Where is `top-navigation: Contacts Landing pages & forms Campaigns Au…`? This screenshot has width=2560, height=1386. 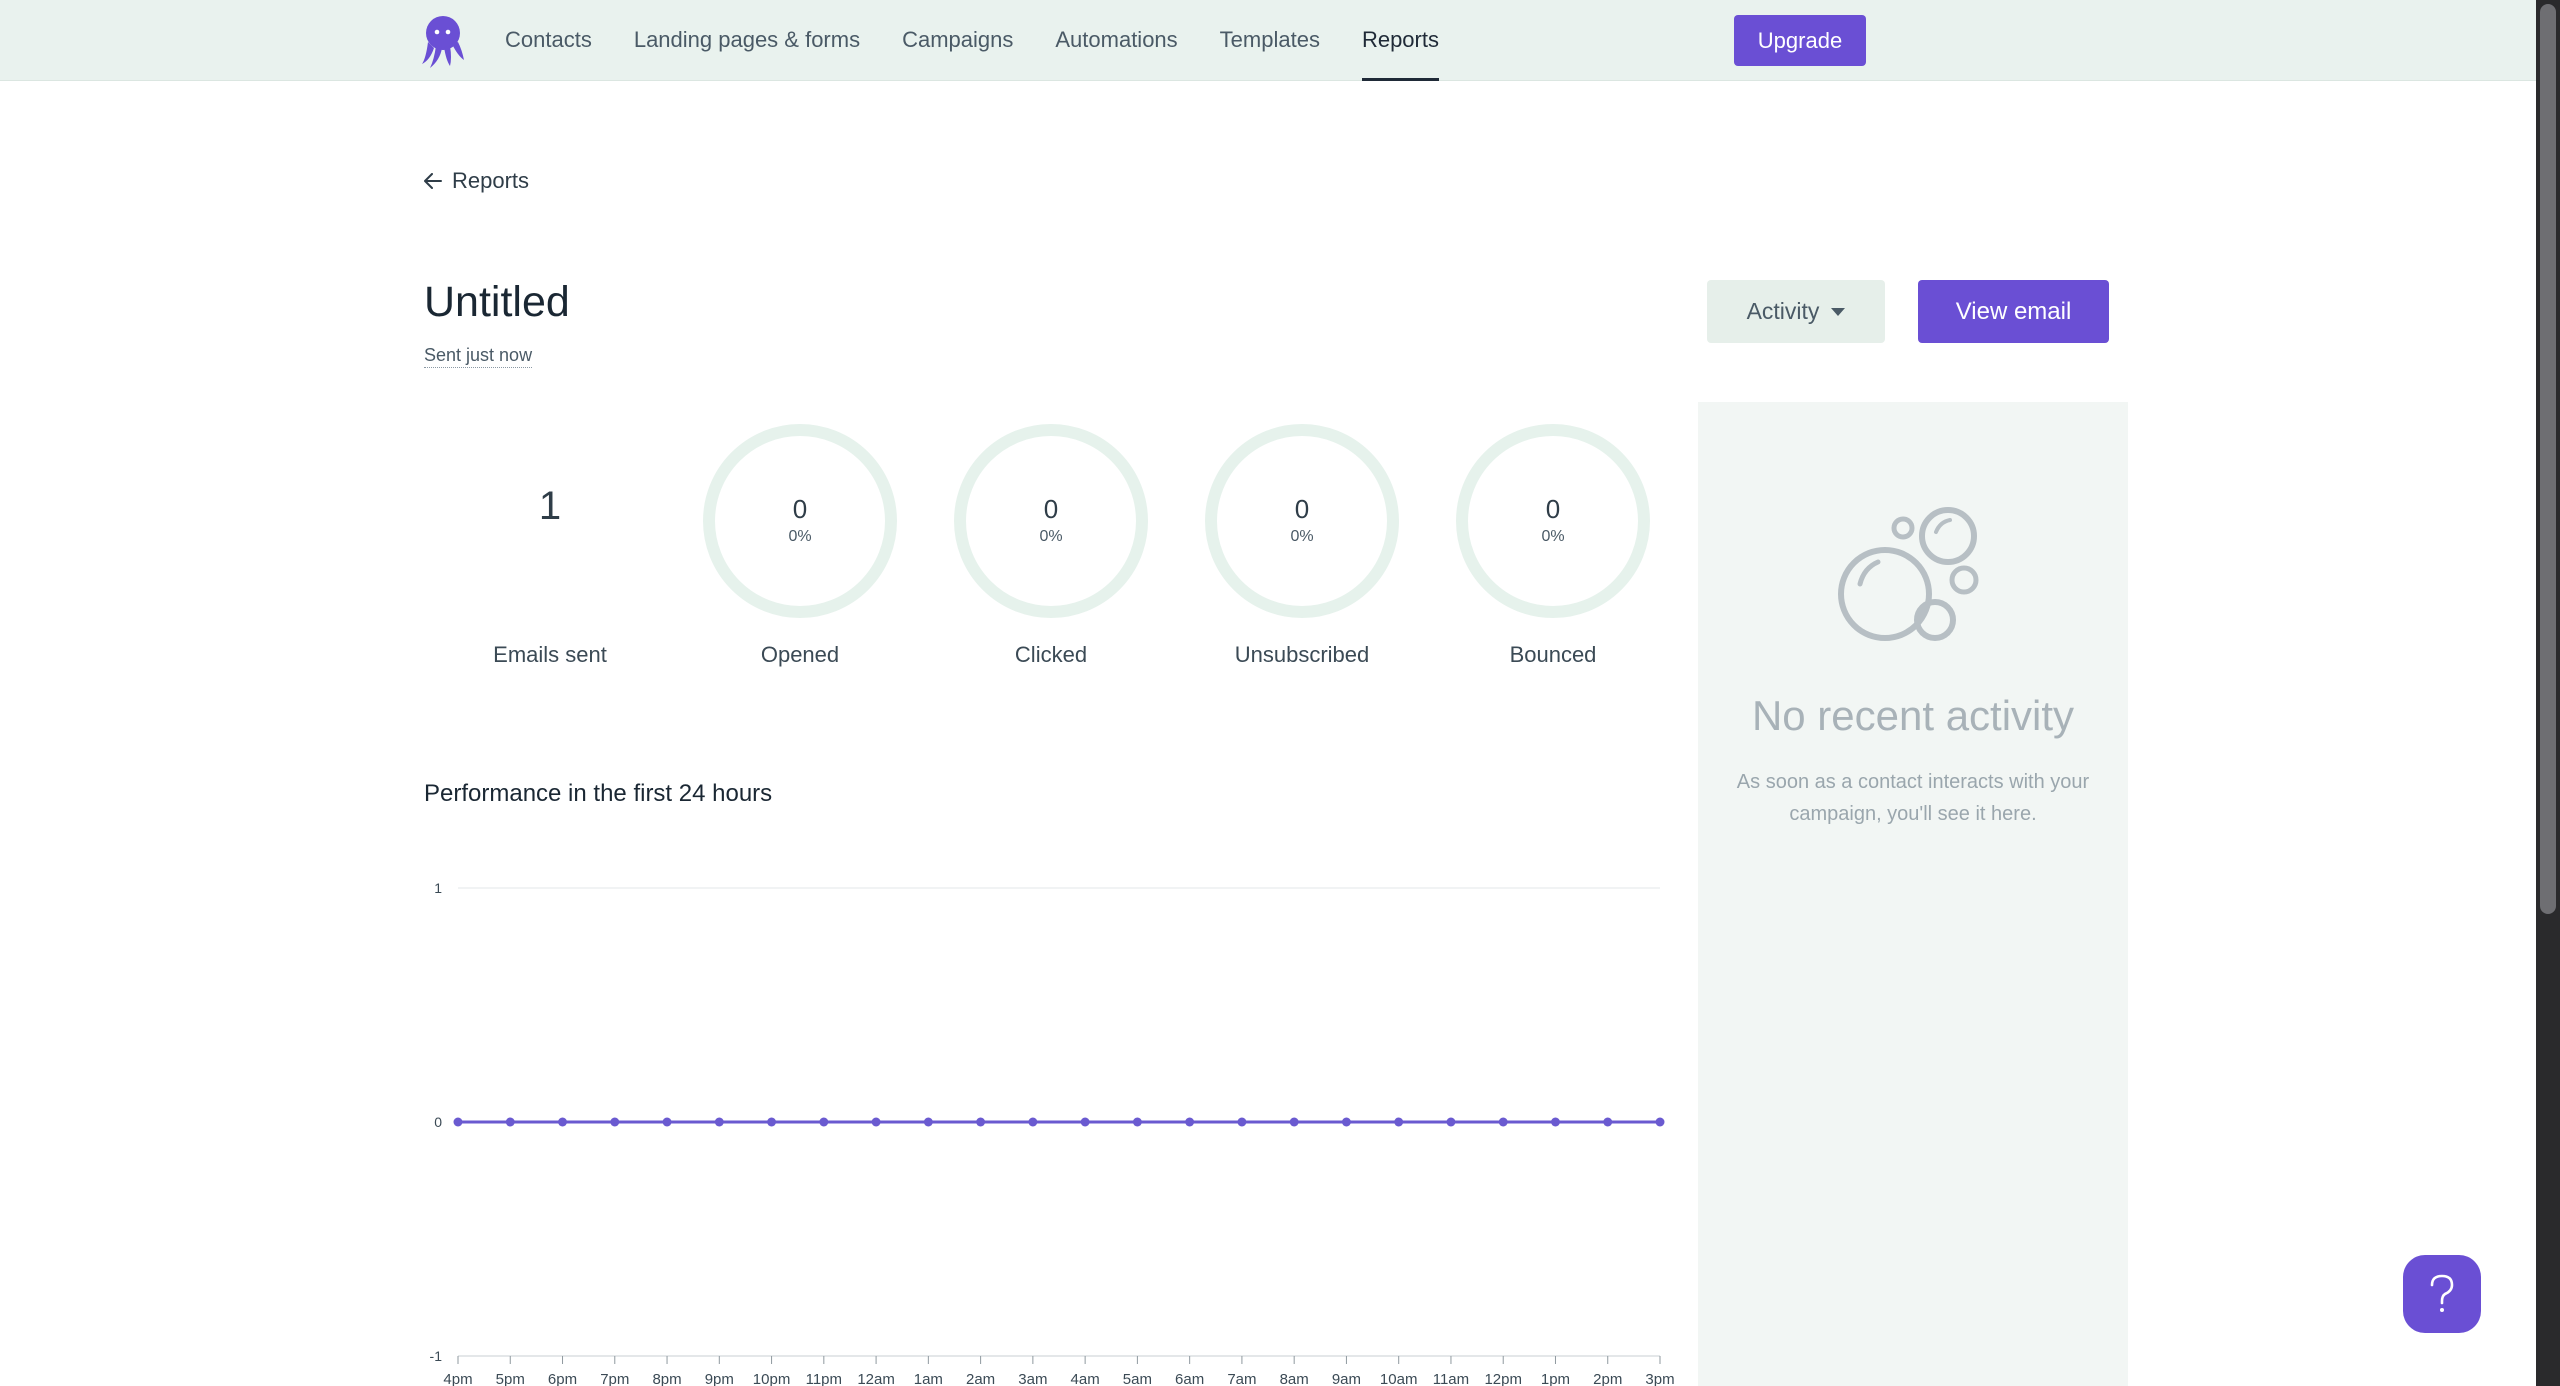 top-navigation: Contacts Landing pages & forms Campaigns Au… is located at coordinates (1268, 40).